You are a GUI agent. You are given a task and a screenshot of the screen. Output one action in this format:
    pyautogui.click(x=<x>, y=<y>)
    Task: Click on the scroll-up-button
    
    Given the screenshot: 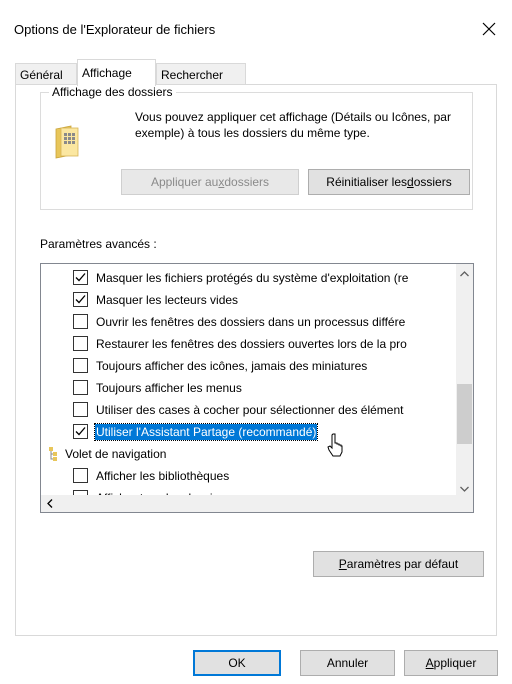 What is the action you would take?
    pyautogui.click(x=464, y=272)
    